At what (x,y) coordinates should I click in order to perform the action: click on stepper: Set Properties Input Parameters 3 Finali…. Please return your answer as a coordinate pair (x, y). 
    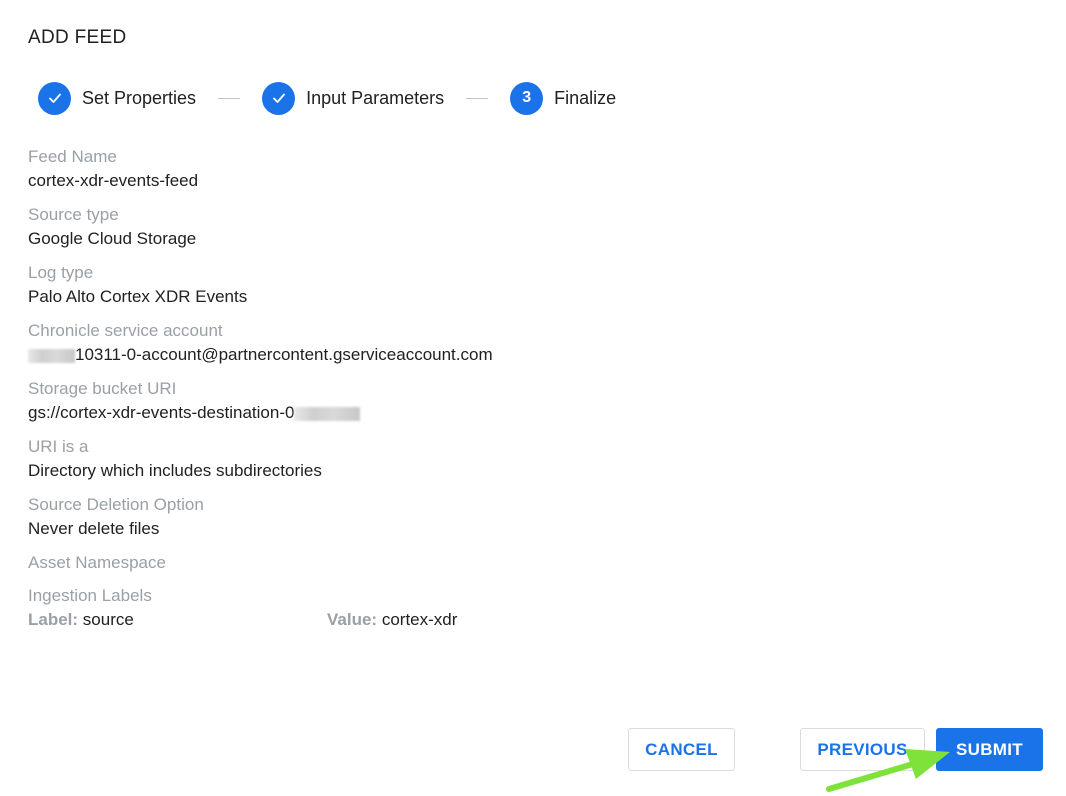
    Looking at the image, I should click on (327, 98).